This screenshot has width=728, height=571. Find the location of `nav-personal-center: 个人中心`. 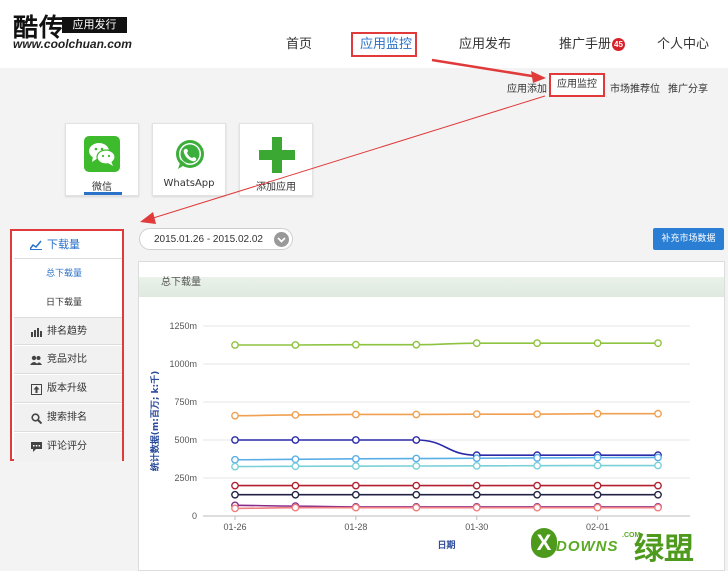

nav-personal-center: 个人中心 is located at coordinates (683, 45).